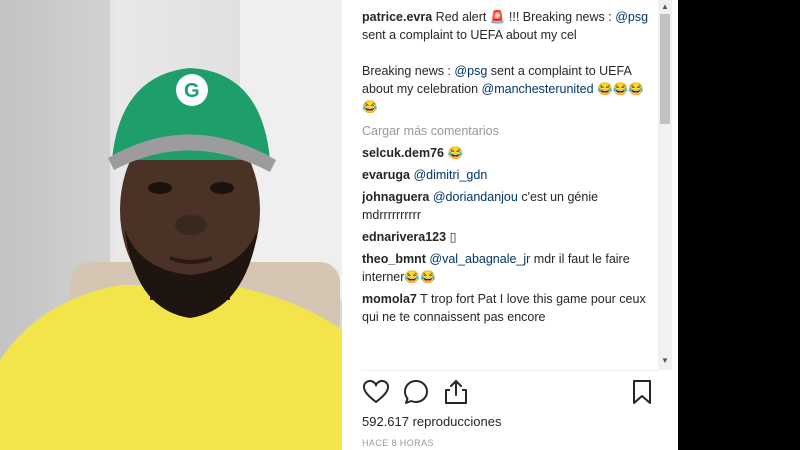 This screenshot has width=800, height=450. What do you see at coordinates (395, 197) in the screenshot?
I see `comment-username: johnaguera` at bounding box center [395, 197].